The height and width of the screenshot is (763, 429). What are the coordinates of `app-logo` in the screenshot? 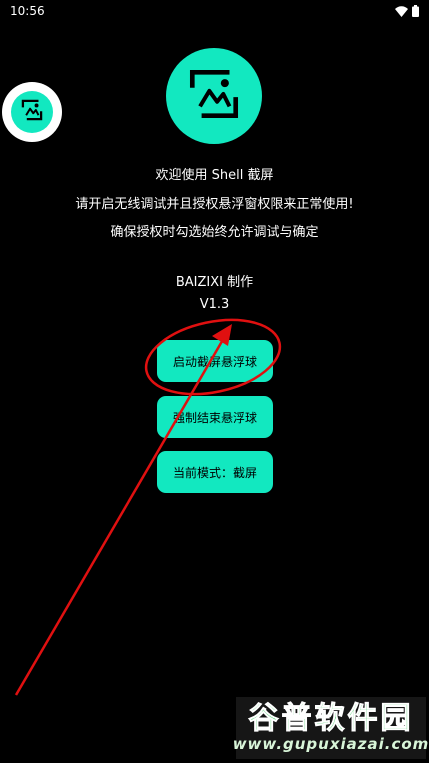 It's located at (214, 96).